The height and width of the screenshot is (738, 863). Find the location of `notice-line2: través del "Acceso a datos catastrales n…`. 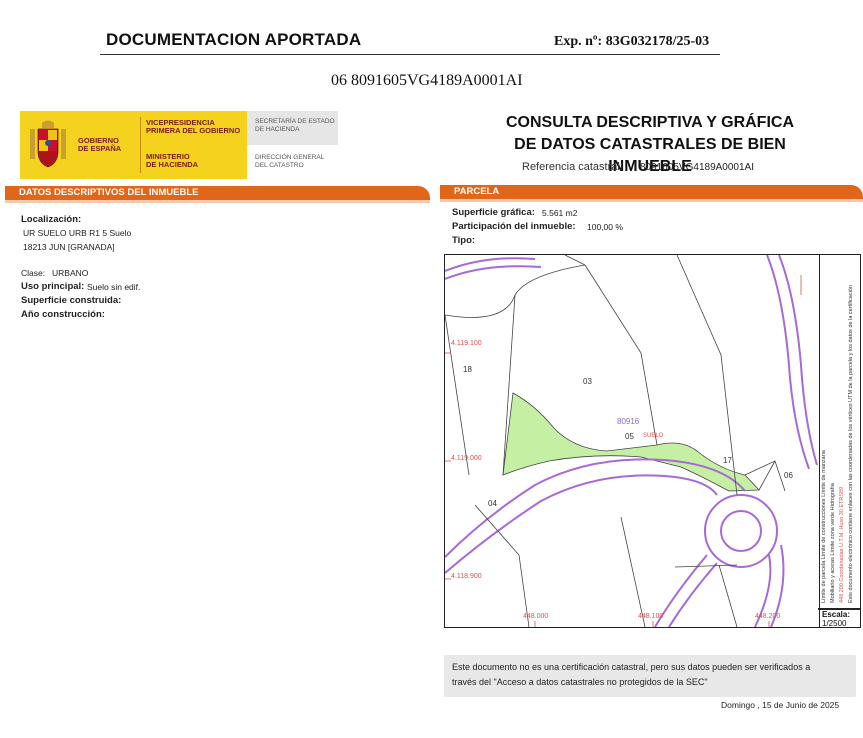

notice-line2: través del "Acceso a datos catastrales n… is located at coordinates (580, 682).